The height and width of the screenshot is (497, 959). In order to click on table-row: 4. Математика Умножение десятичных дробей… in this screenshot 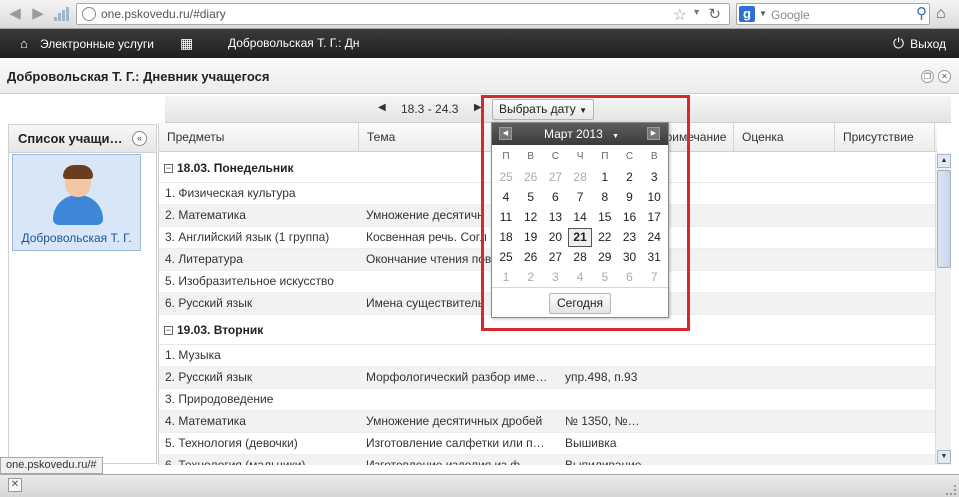, I will do `click(548, 422)`.